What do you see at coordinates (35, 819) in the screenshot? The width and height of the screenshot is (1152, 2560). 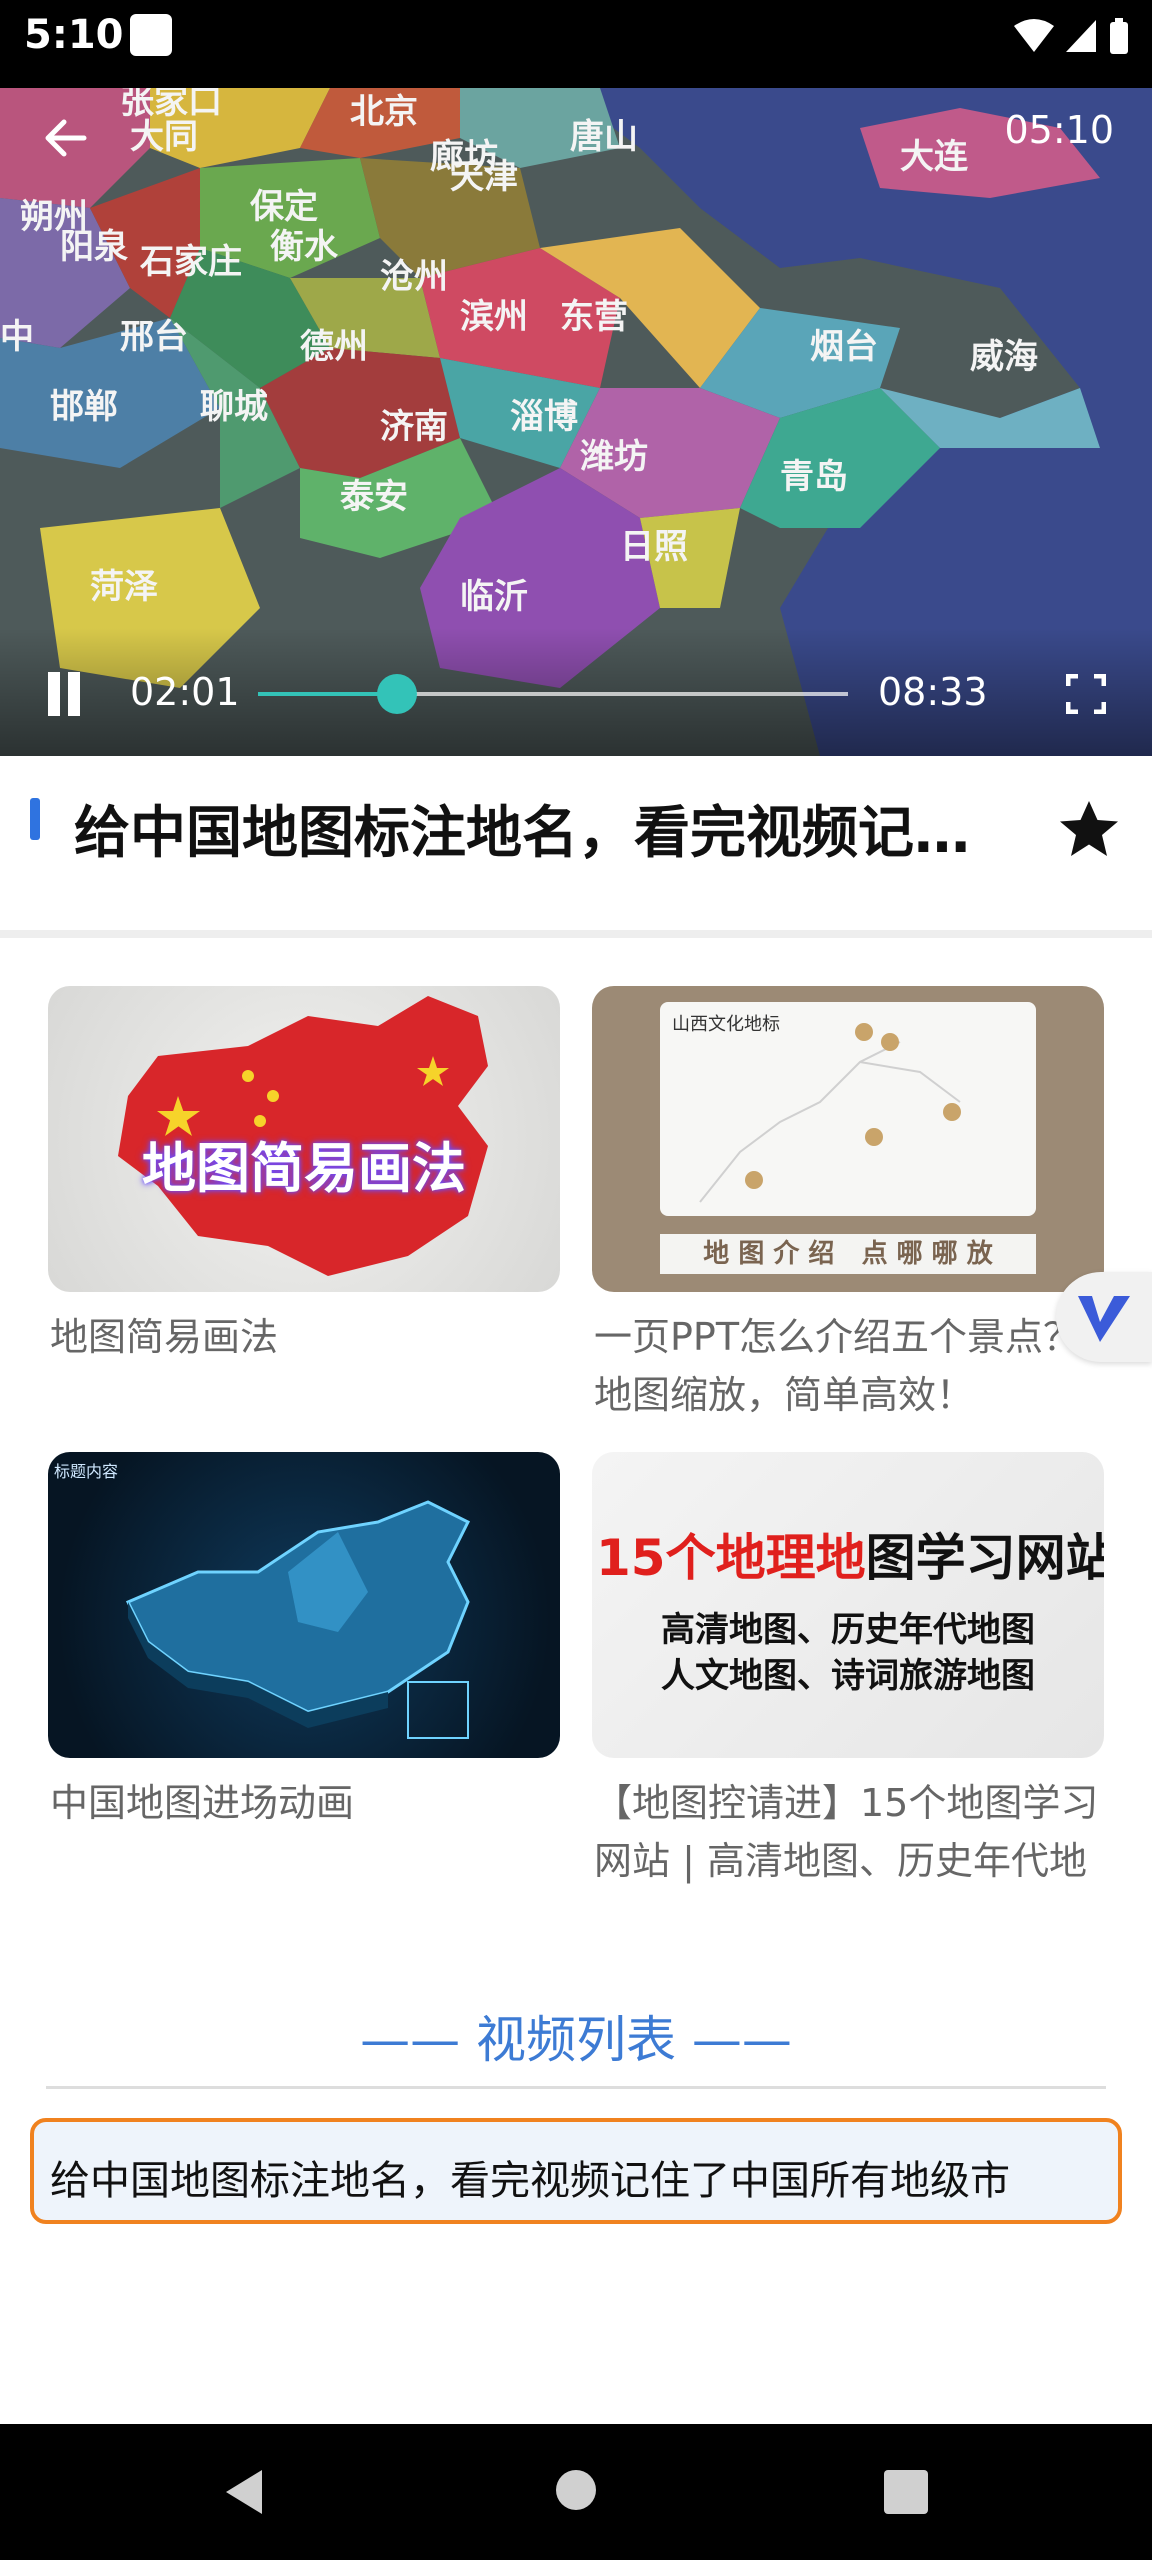 I see `title-accent-bar` at bounding box center [35, 819].